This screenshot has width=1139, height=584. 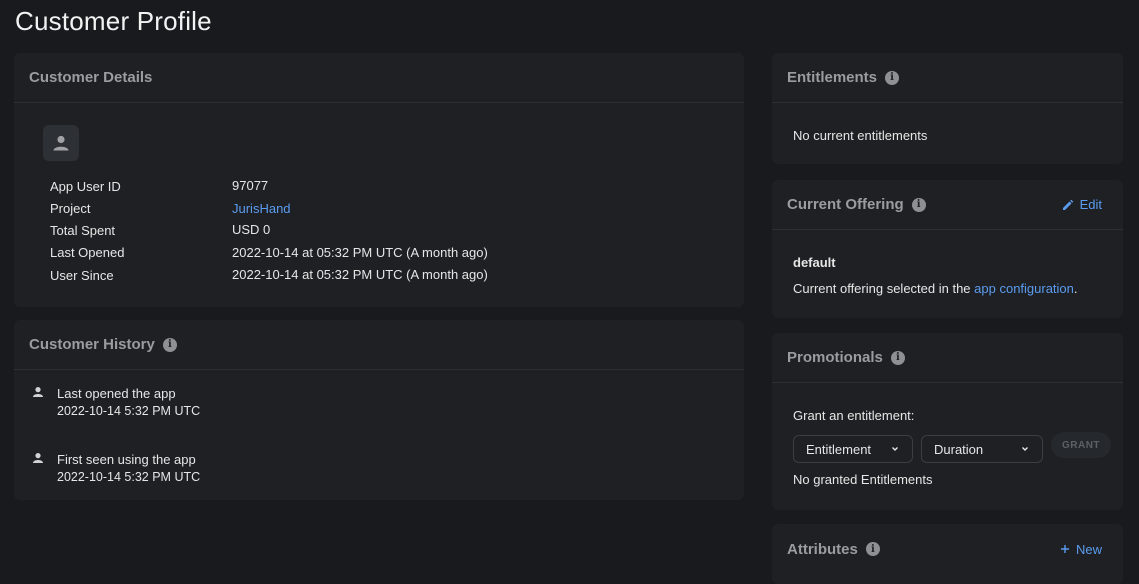 I want to click on edit-label: Edit, so click(x=1090, y=204).